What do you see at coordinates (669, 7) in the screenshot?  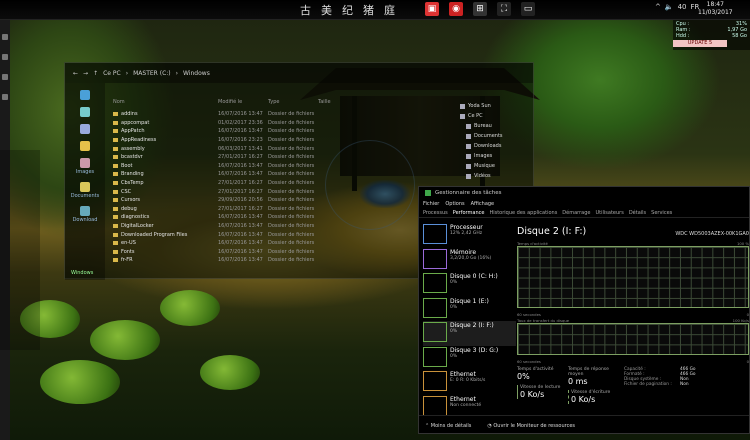 I see `volume-icon: 🔈` at bounding box center [669, 7].